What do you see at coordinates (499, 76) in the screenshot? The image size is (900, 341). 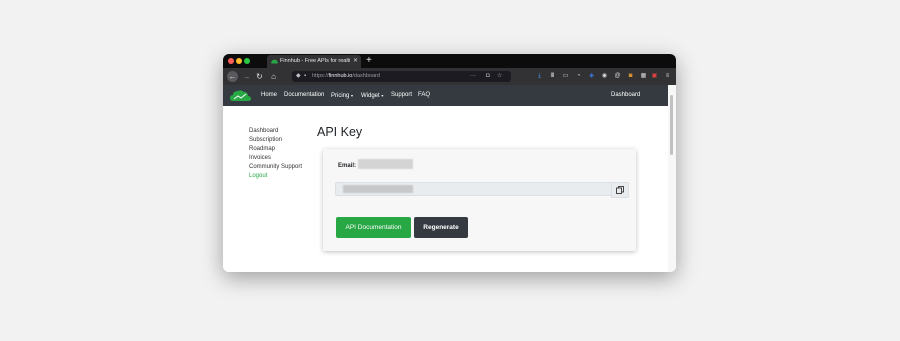 I see `bookmark-star-icon: ☆` at bounding box center [499, 76].